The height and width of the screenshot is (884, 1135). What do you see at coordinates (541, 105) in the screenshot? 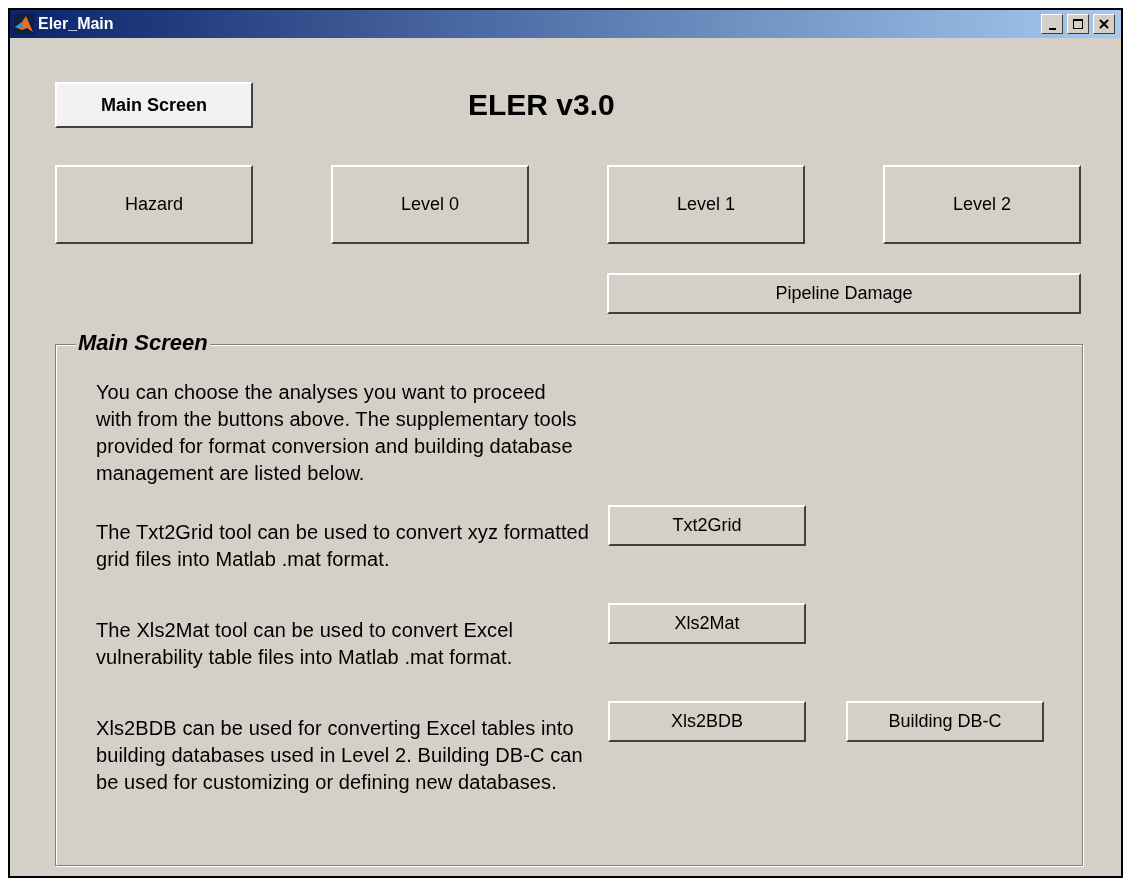
I see `app-heading: ELER v3.0` at bounding box center [541, 105].